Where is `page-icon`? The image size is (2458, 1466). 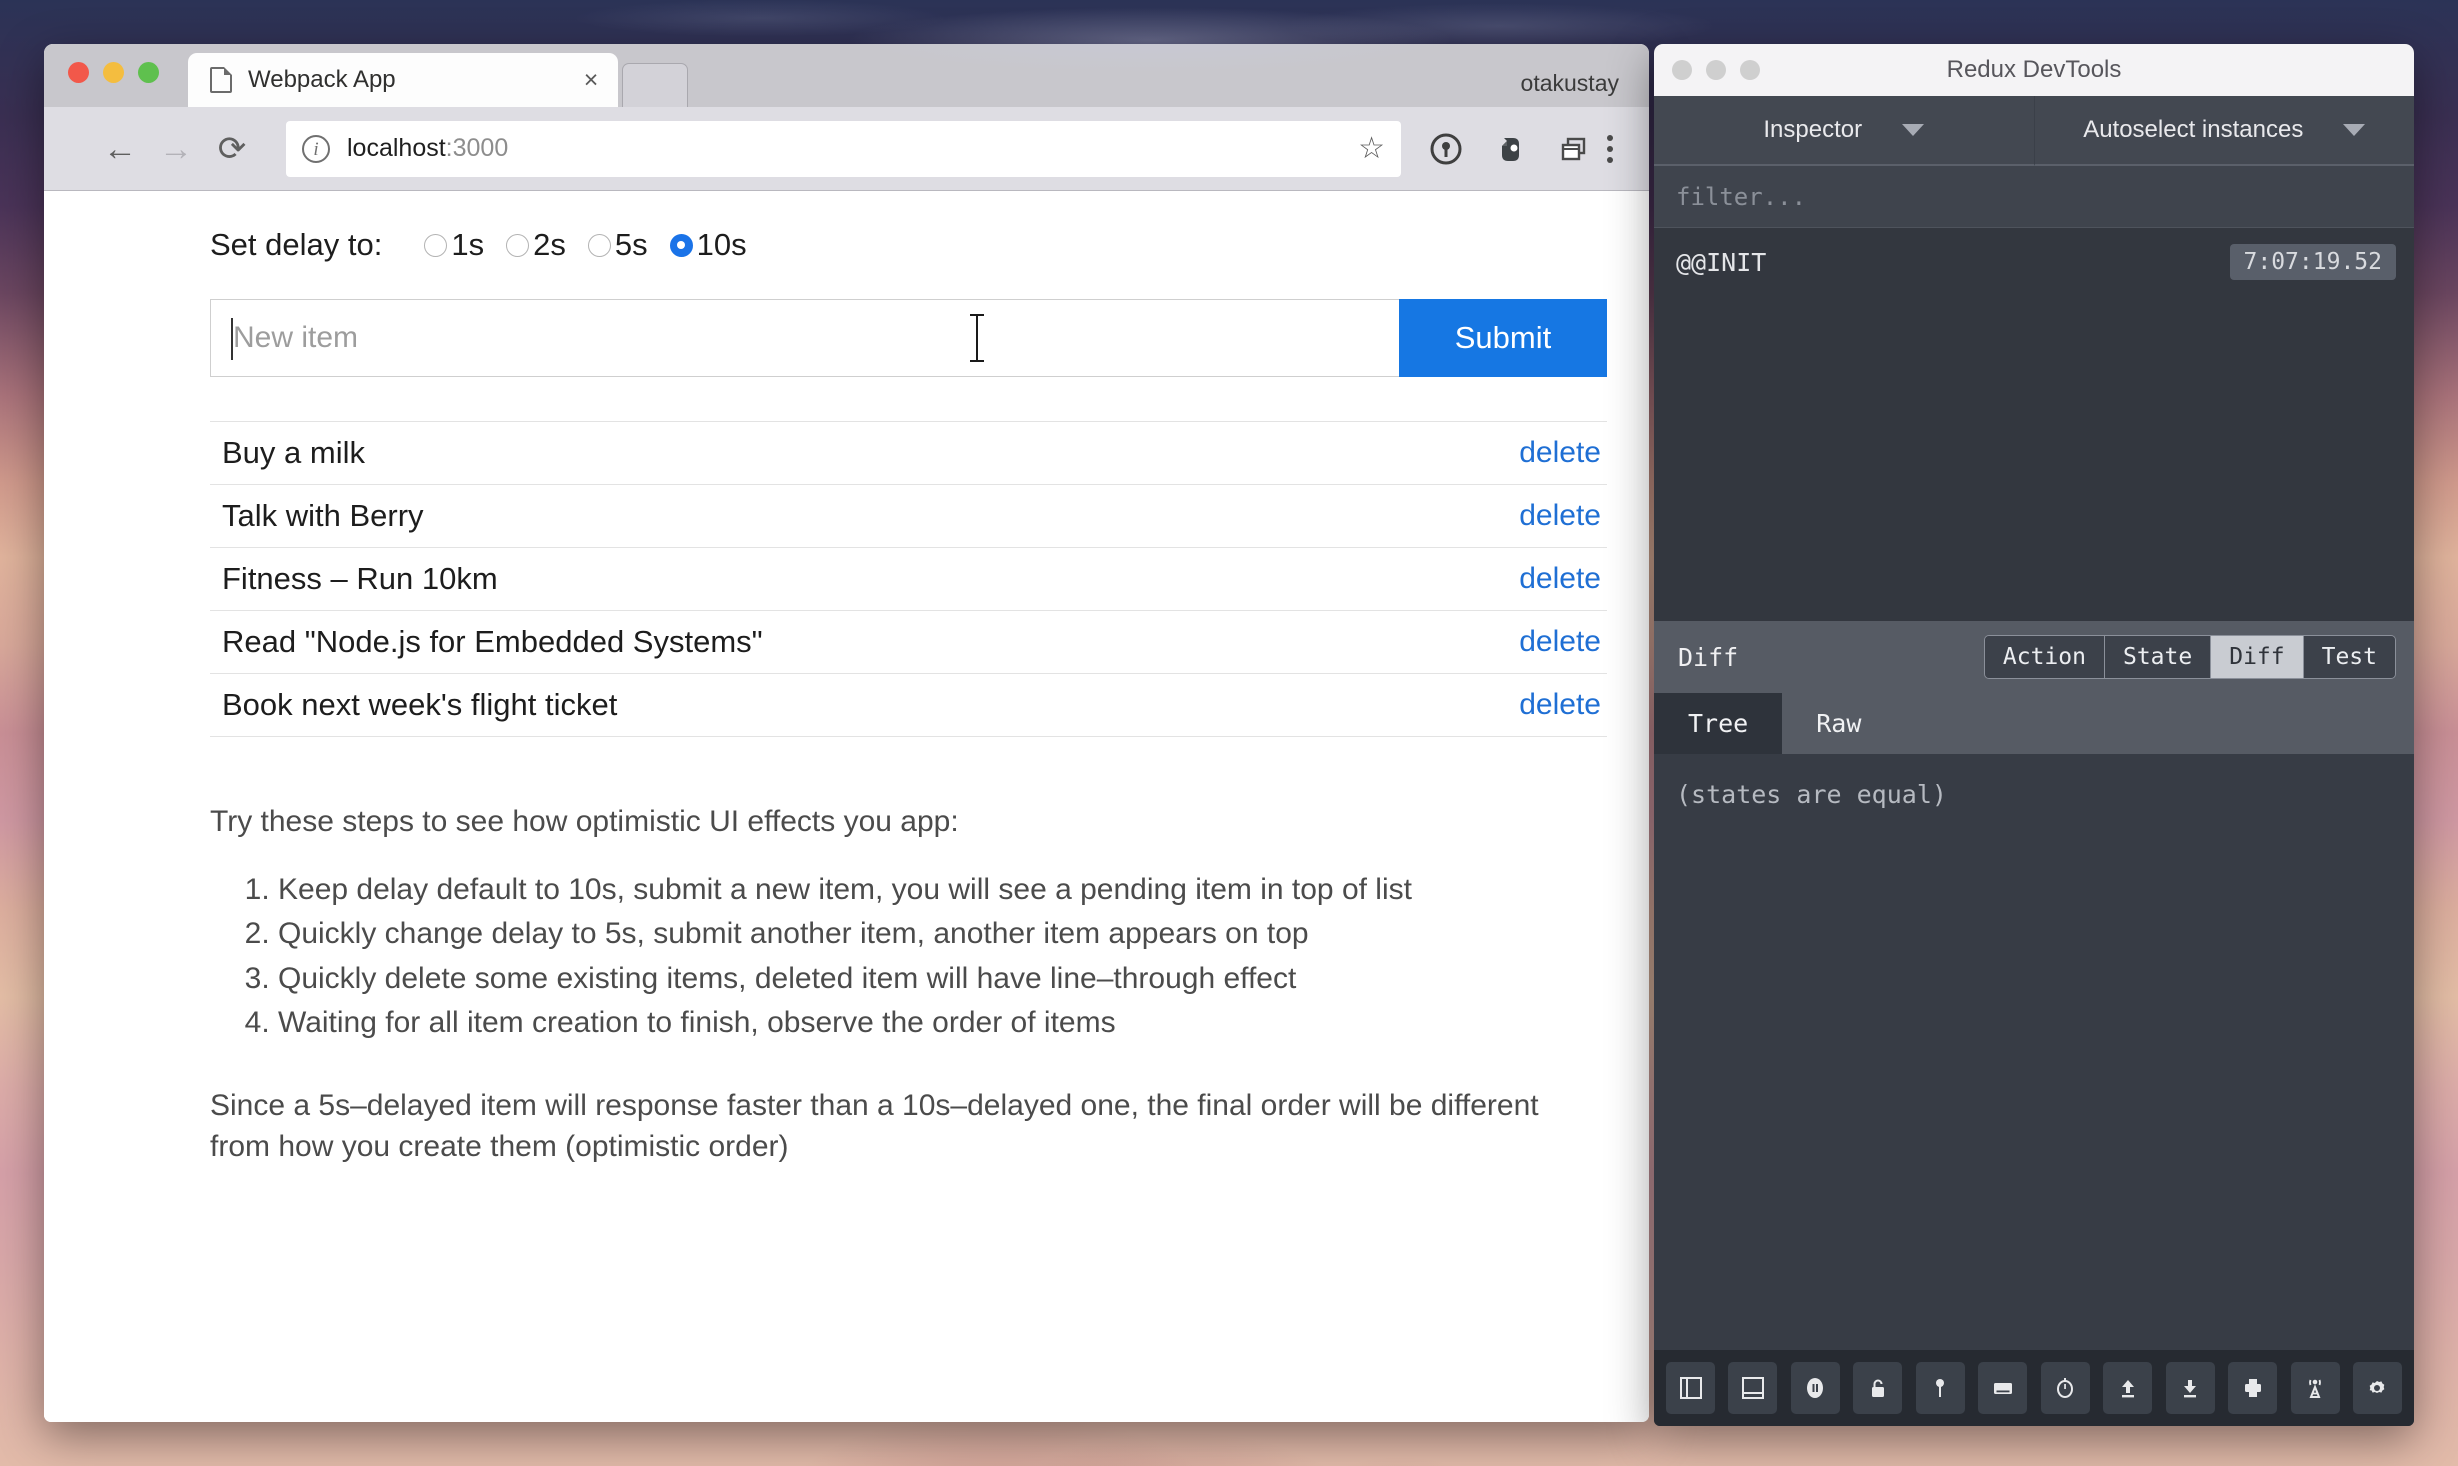 page-icon is located at coordinates (221, 80).